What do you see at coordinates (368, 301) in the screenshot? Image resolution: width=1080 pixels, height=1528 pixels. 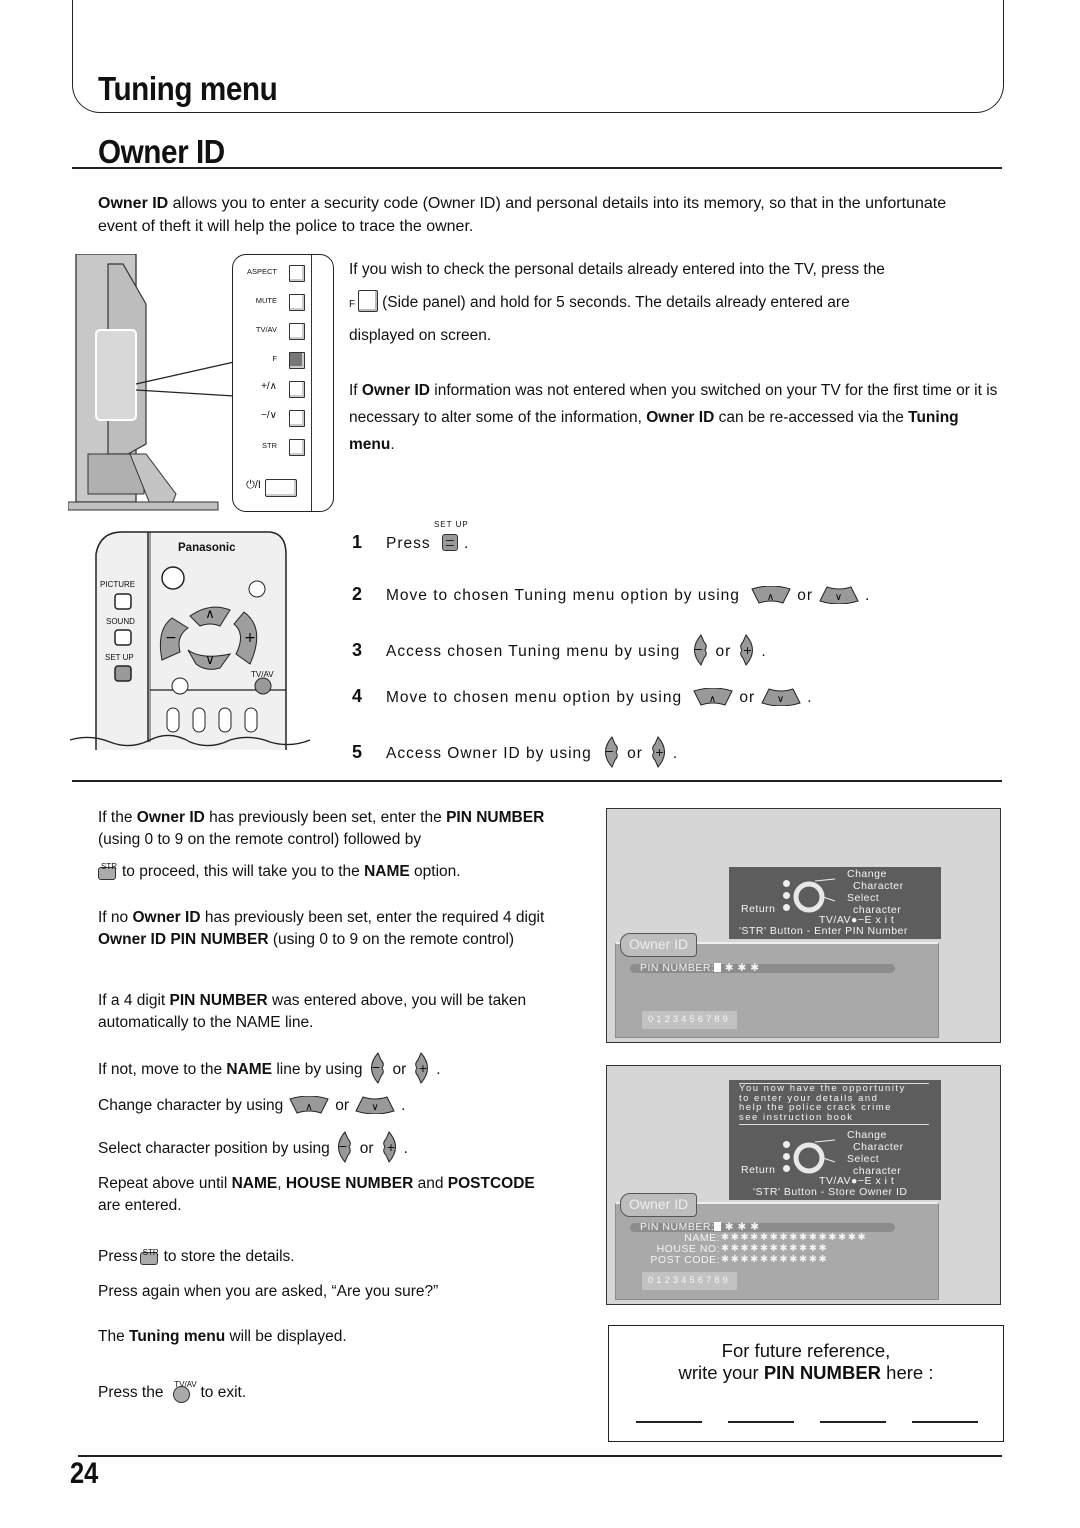 I see `f-button-icon` at bounding box center [368, 301].